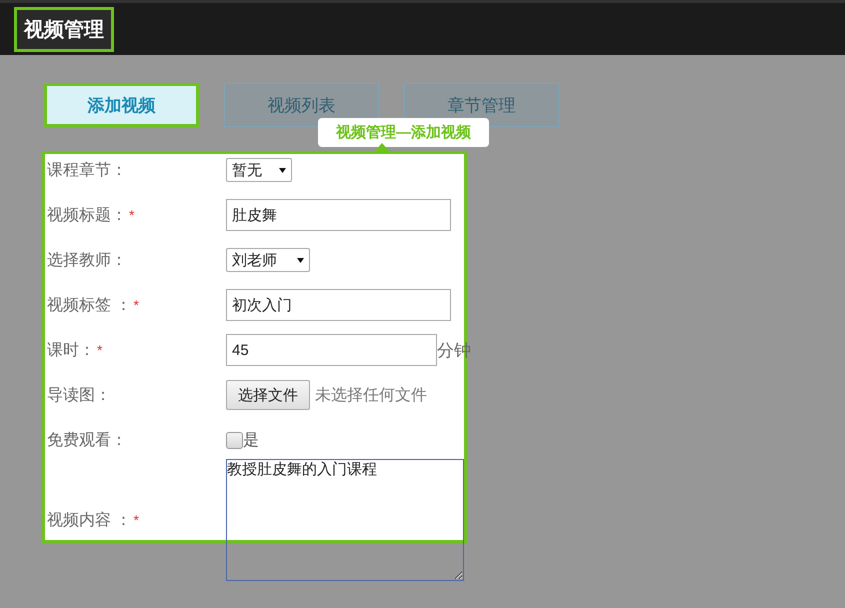 Image resolution: width=845 pixels, height=608 pixels. Describe the element at coordinates (87, 440) in the screenshot. I see `field-label: 免费观看：` at that location.